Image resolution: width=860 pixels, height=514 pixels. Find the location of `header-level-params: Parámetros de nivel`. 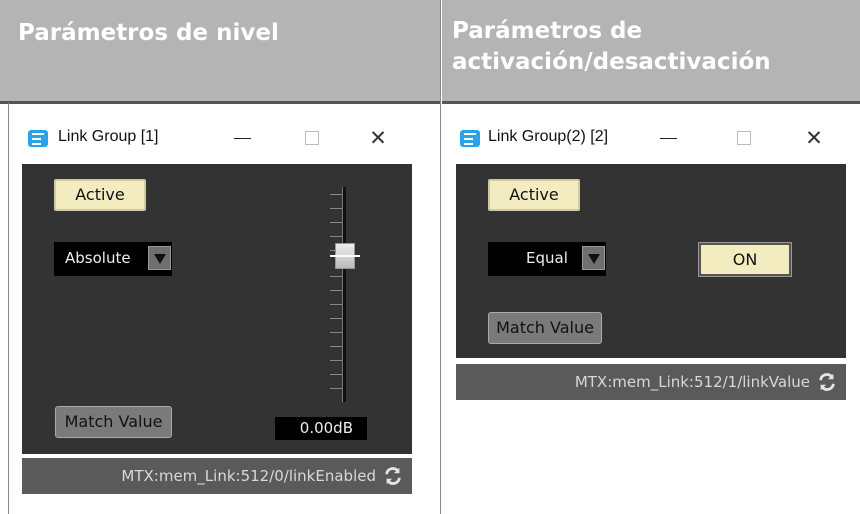

header-level-params: Parámetros de nivel is located at coordinates (220, 51).